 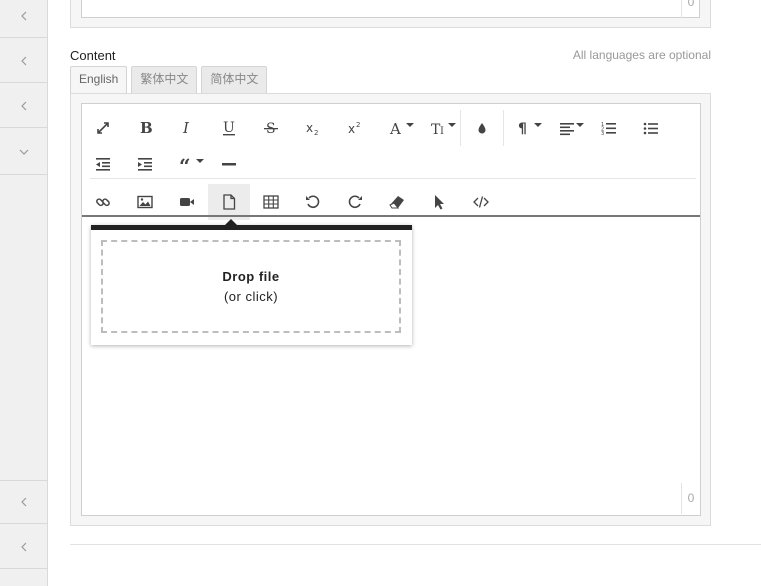 I want to click on svg-text: A, so click(x=395, y=128).